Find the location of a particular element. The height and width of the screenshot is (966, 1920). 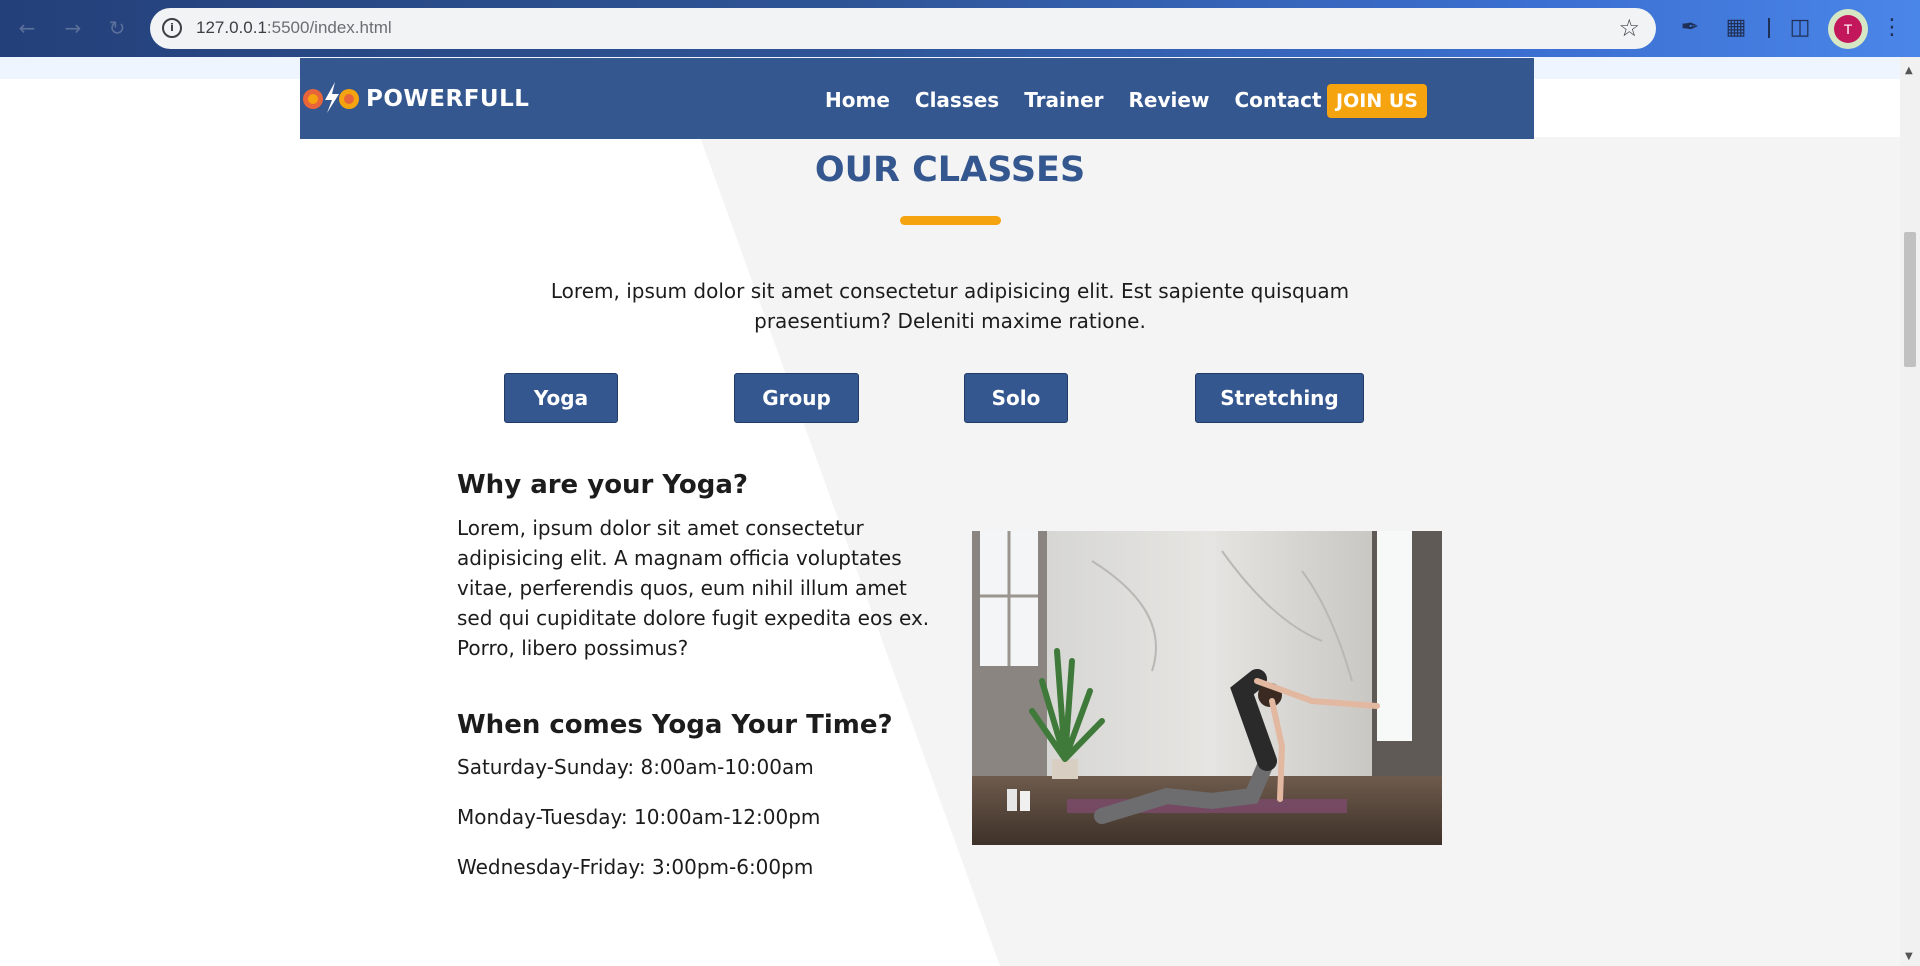

scroll-down-icon: ▼ is located at coordinates (1909, 956).